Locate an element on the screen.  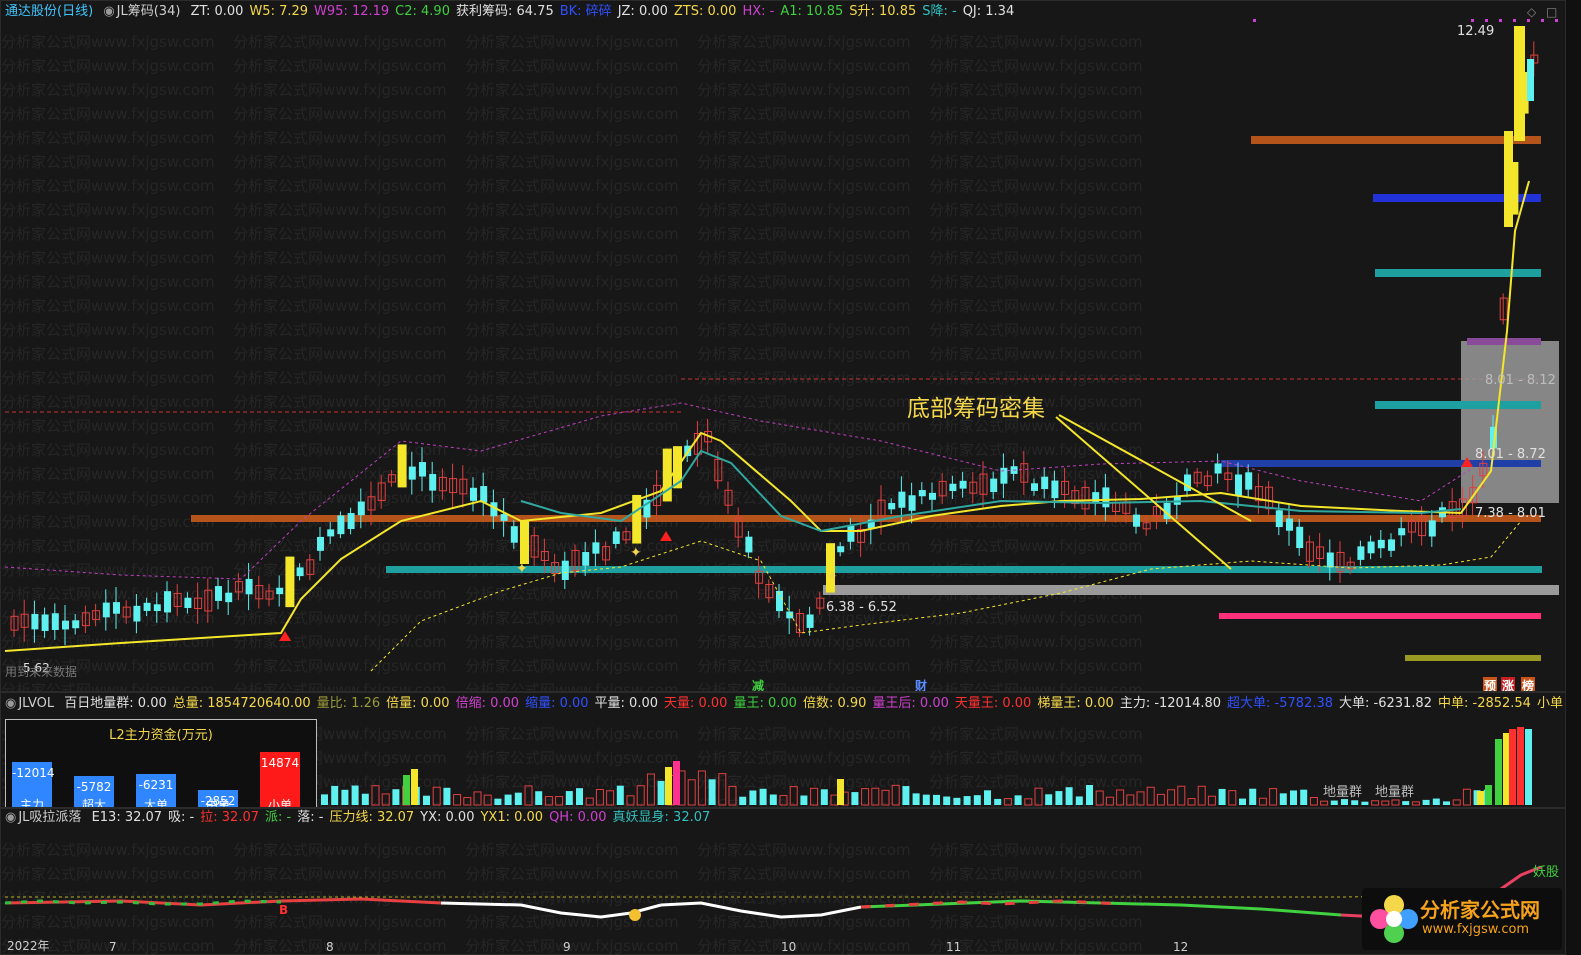
indicator-title: JL吸拉派落 is located at coordinates (49, 817).